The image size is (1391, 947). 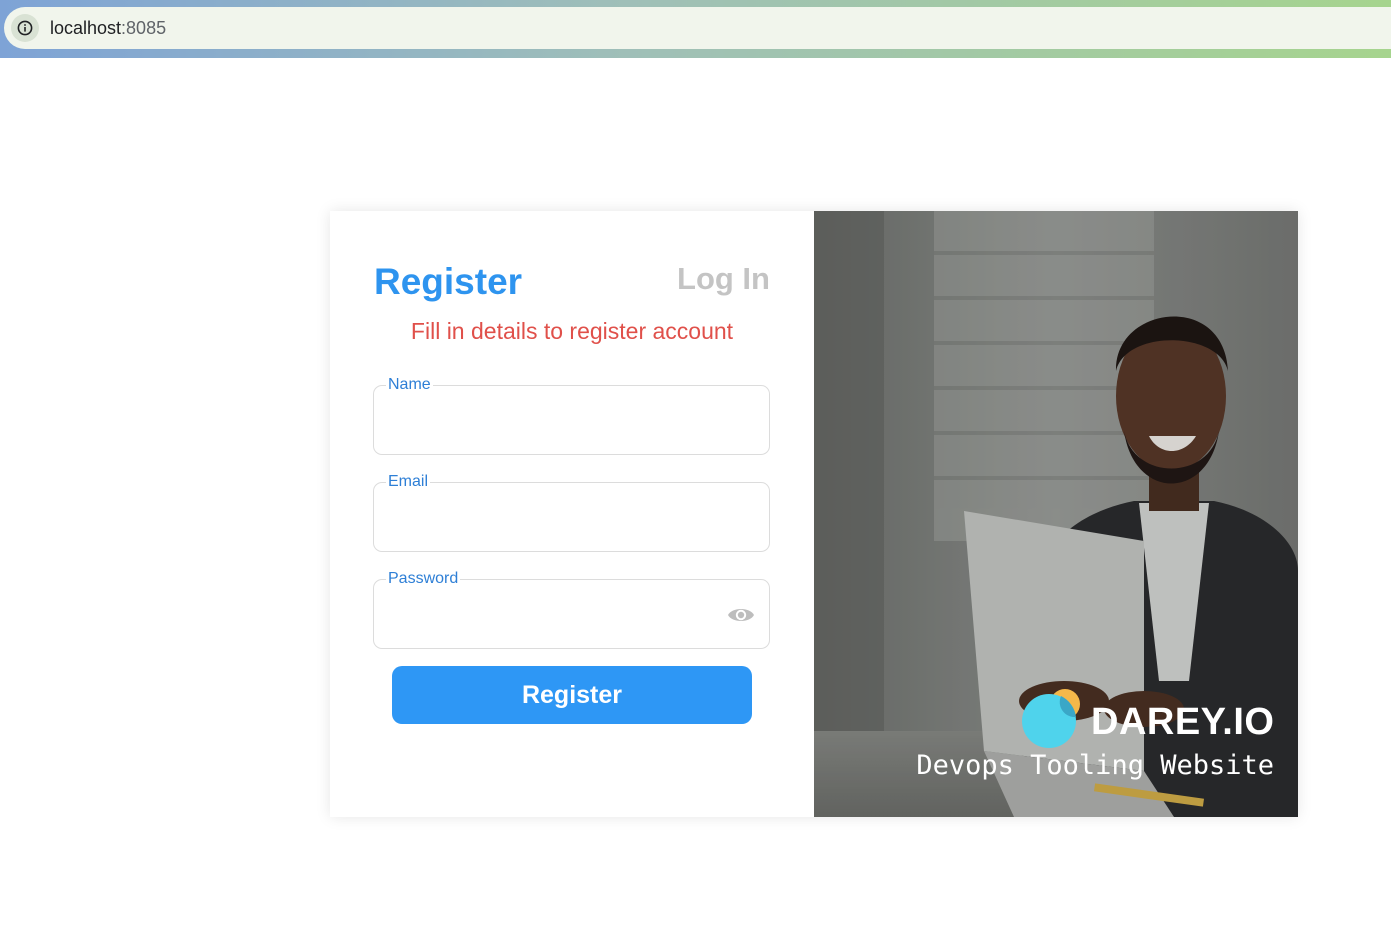 I want to click on email-label: Email, so click(x=408, y=482).